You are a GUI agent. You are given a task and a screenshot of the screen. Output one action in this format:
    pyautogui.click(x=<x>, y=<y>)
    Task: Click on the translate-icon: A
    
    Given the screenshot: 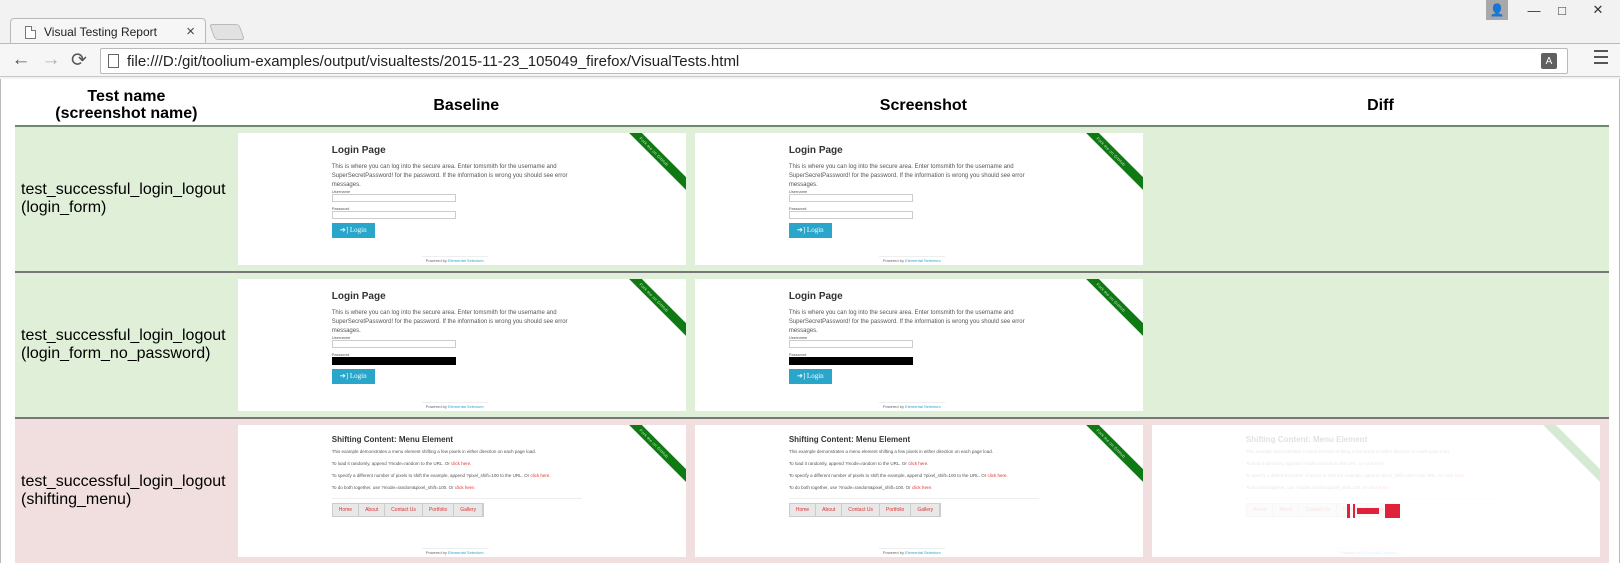 What is the action you would take?
    pyautogui.click(x=1549, y=61)
    